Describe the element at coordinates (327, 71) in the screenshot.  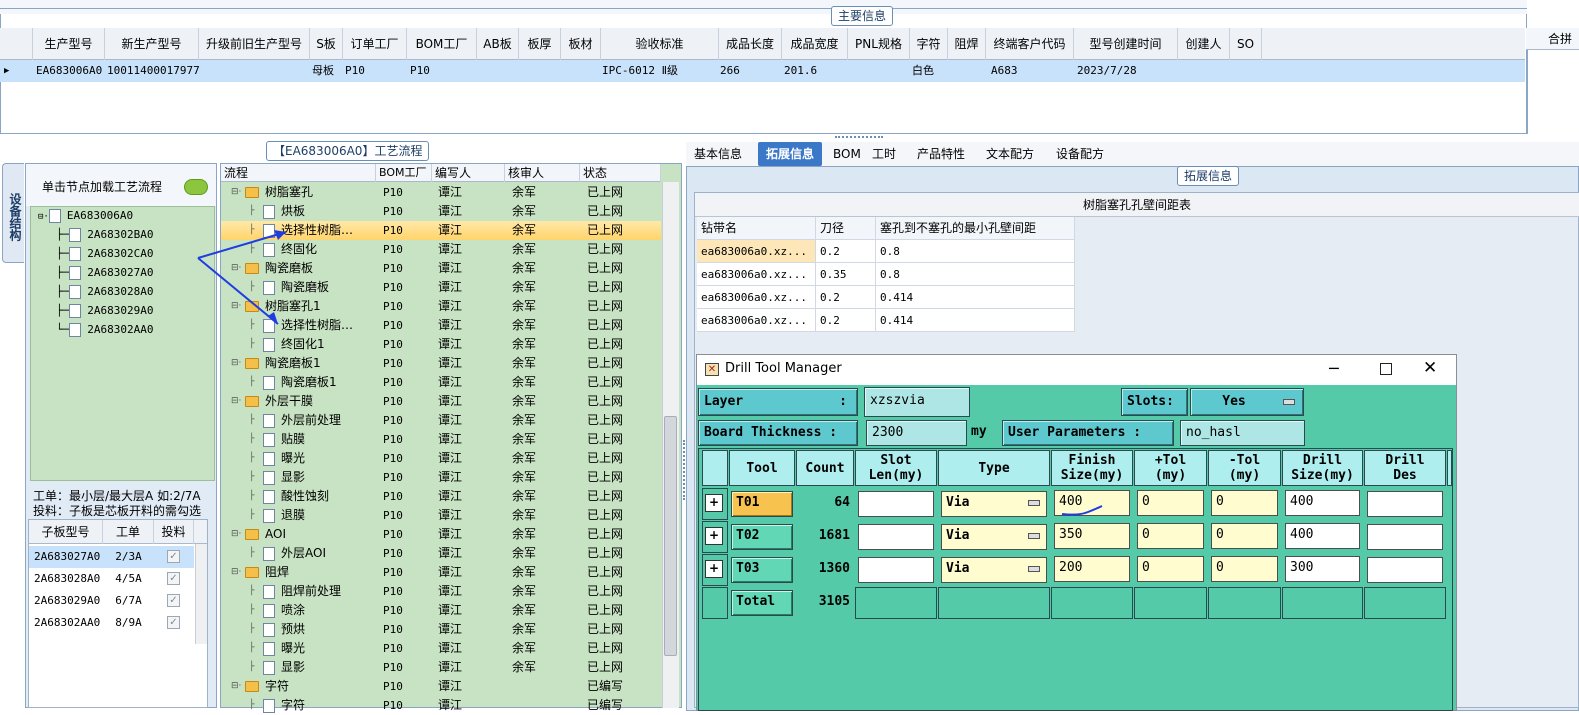
I see `cell-s-board: 母板` at that location.